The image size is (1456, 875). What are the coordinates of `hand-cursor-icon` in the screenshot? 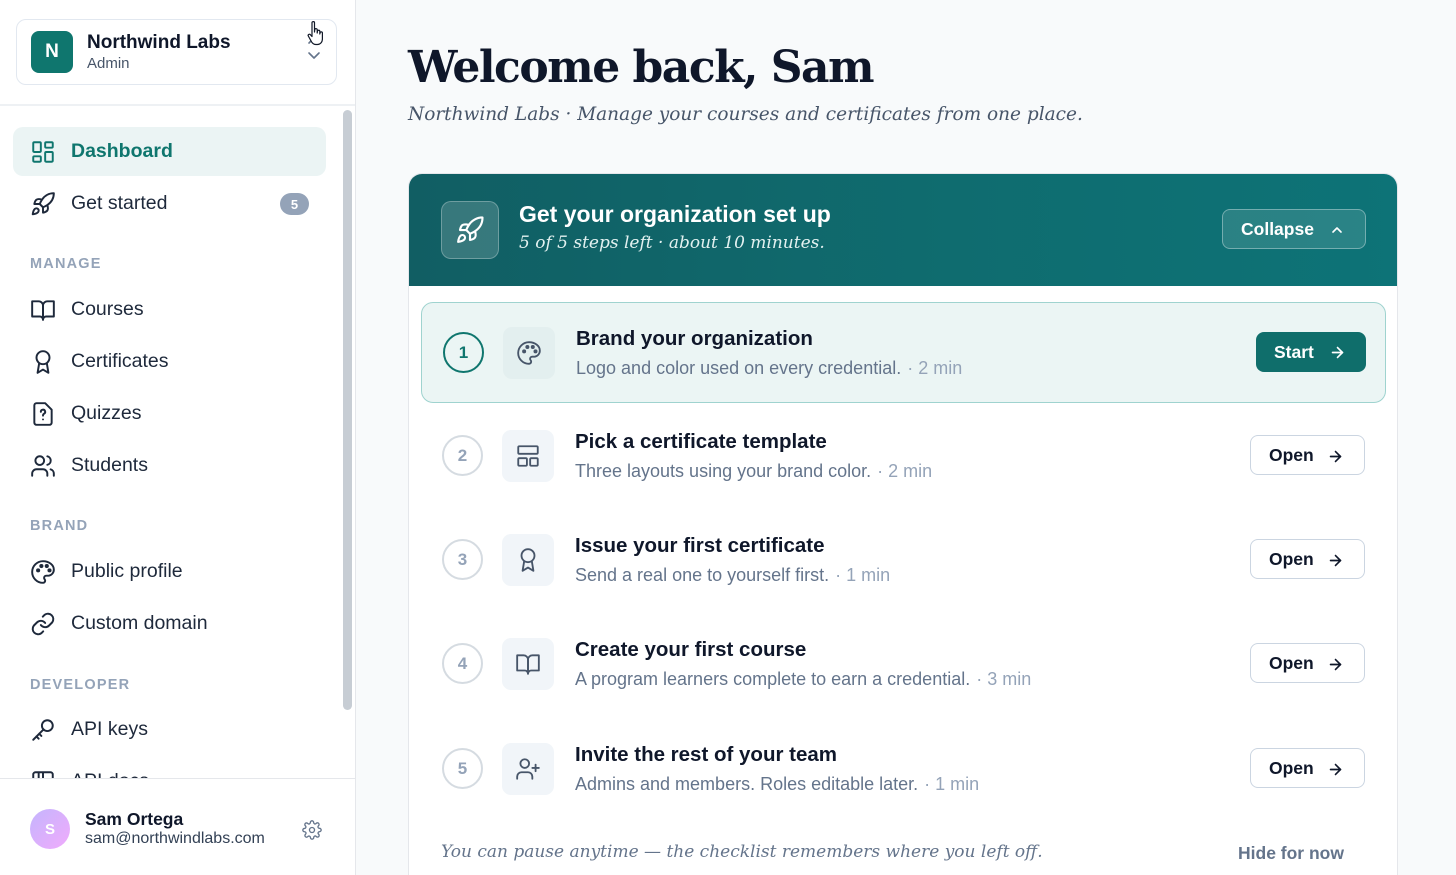 It's located at (315, 33).